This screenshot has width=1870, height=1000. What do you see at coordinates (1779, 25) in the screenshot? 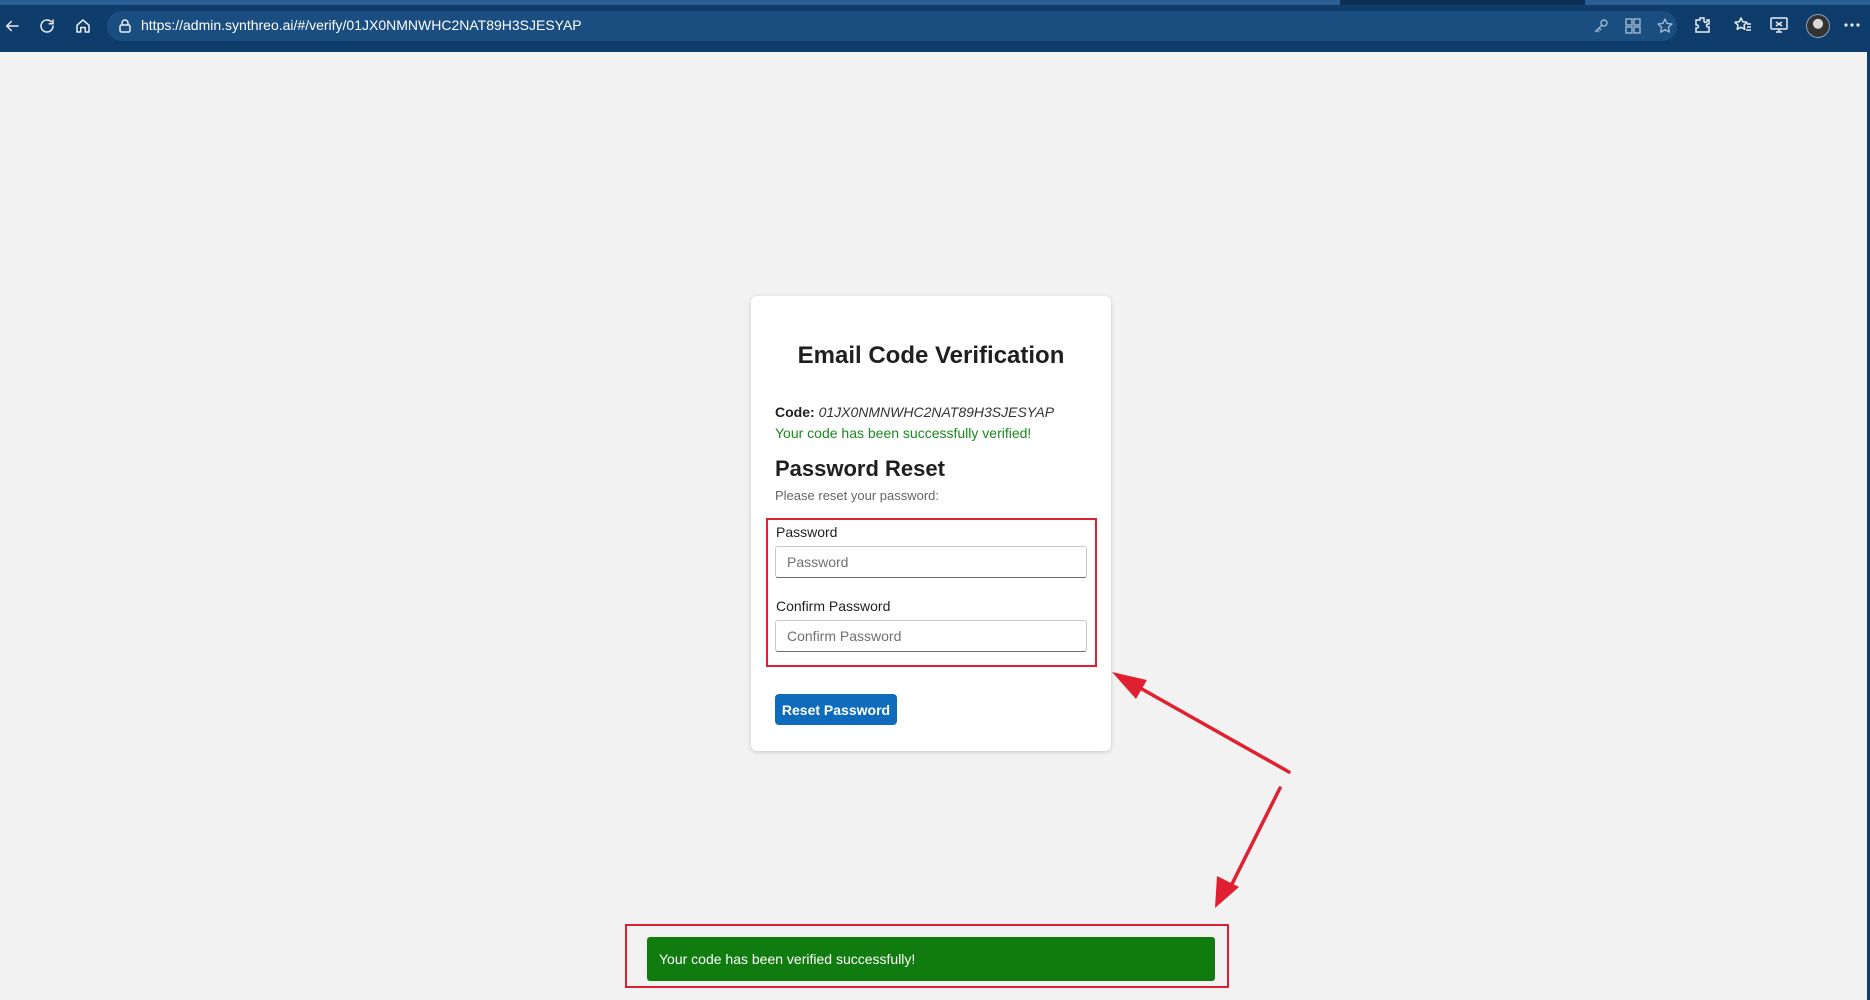
I see `screen-share-icon` at bounding box center [1779, 25].